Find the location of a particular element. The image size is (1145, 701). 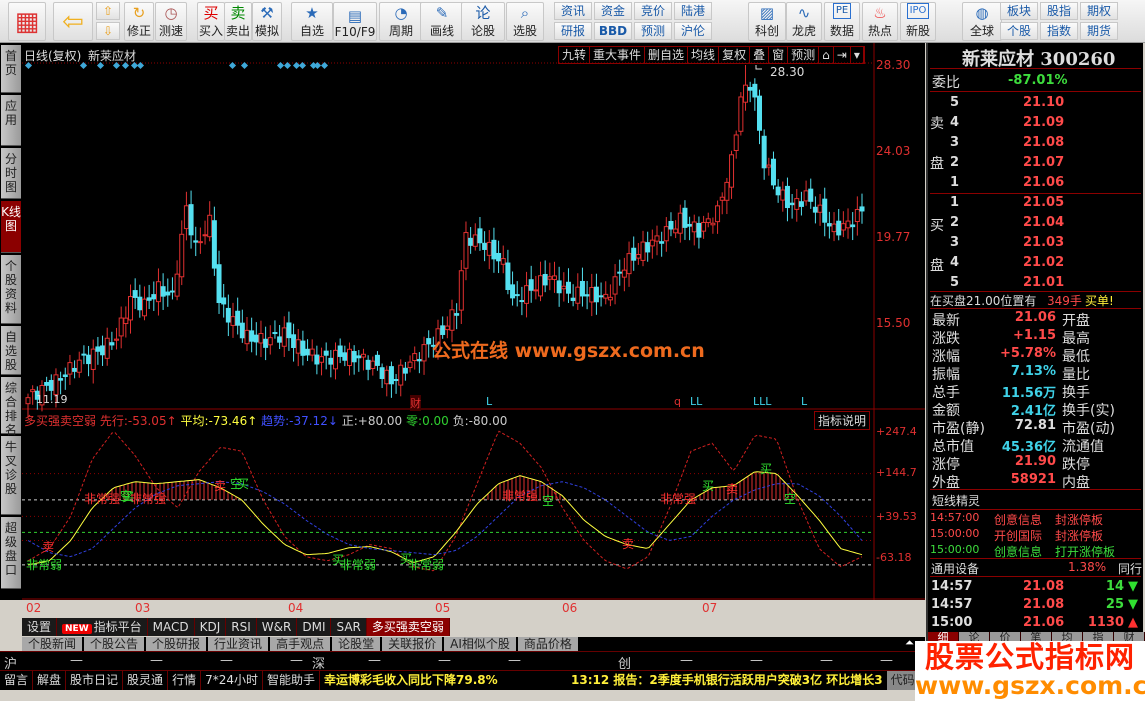

left-tab-7: 牛叉诊股 is located at coordinates (11, 475).